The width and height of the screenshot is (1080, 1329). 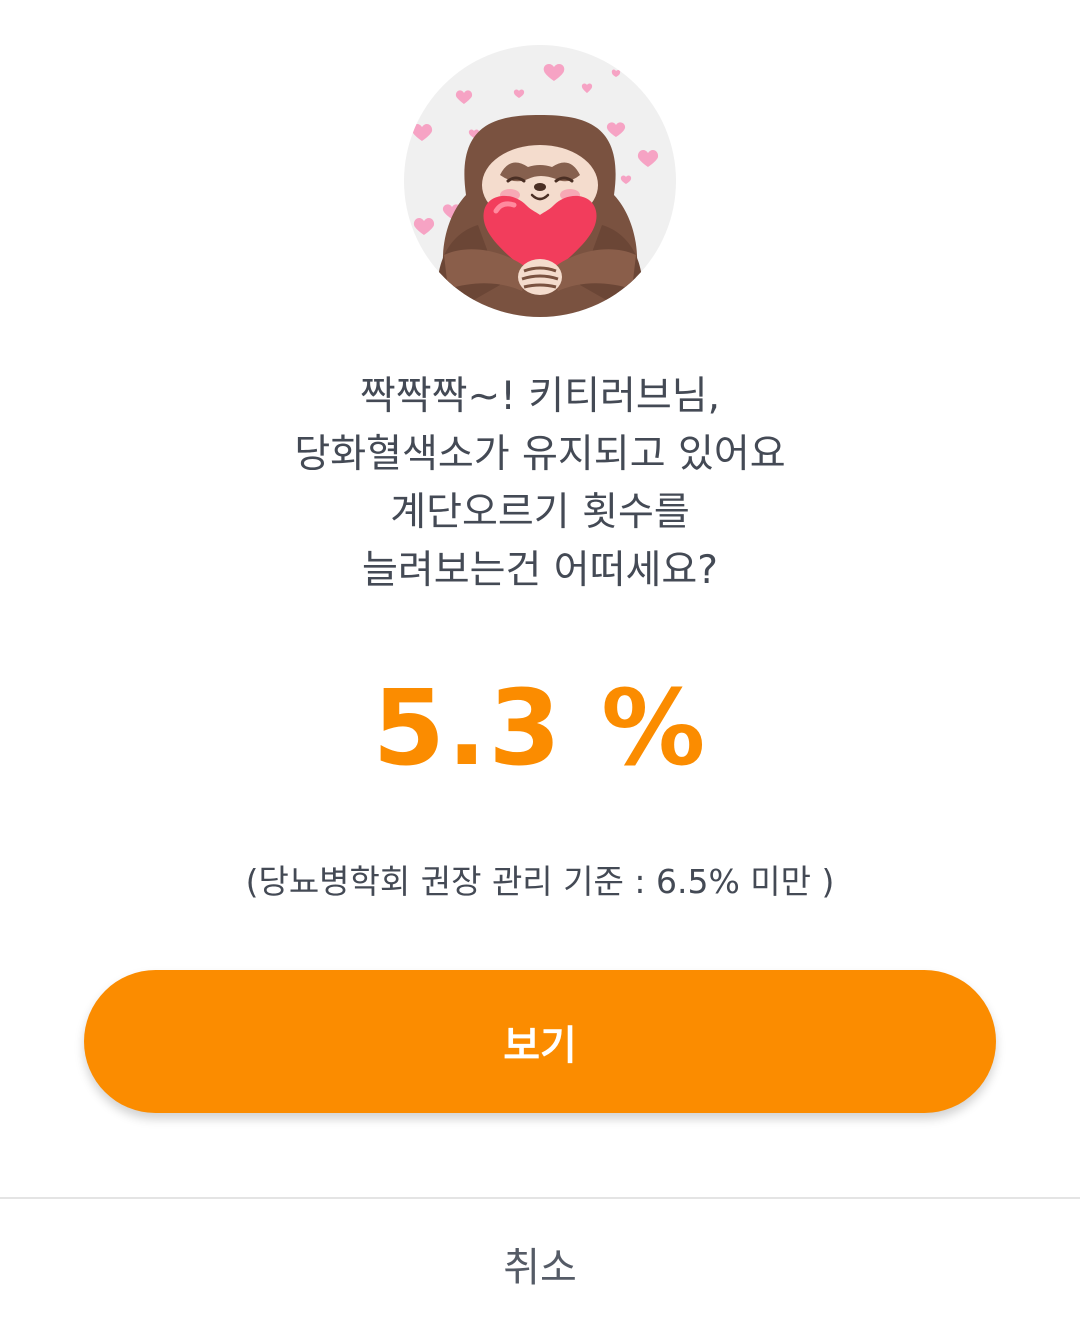 I want to click on cancel-button: 취소, so click(x=540, y=1264).